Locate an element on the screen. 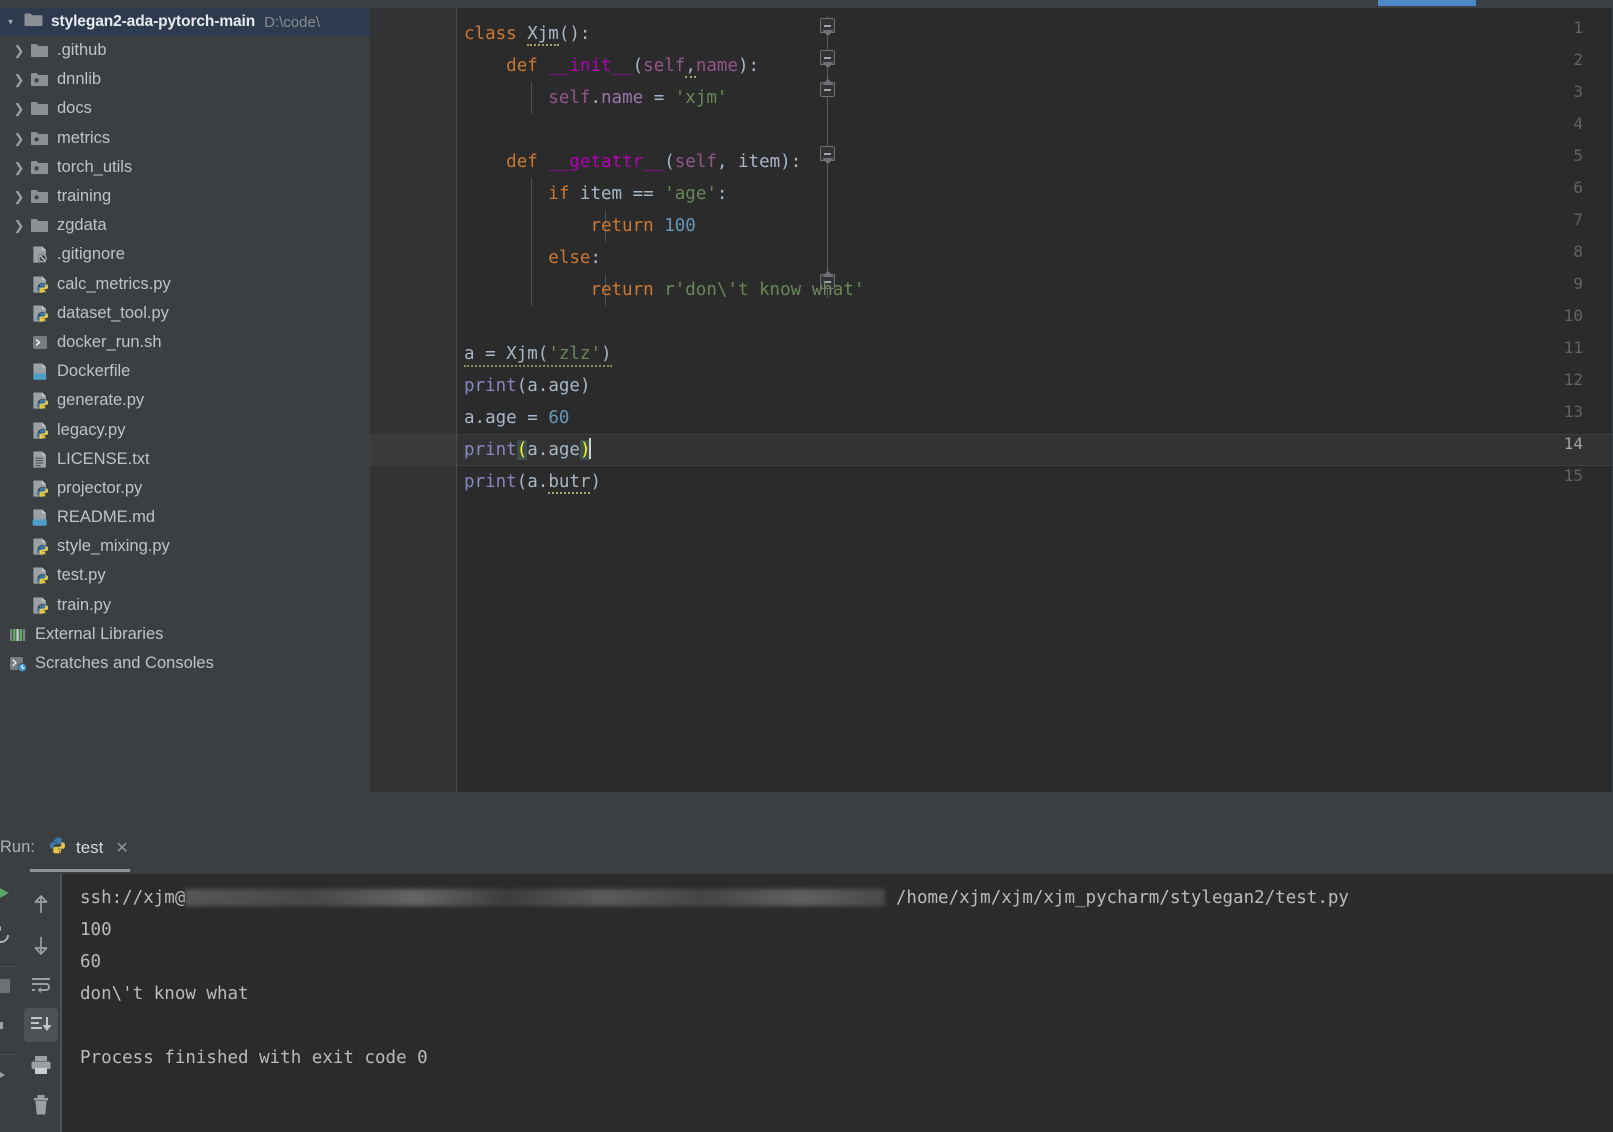 The height and width of the screenshot is (1132, 1613). tree-item-readme-md: README.md is located at coordinates (185, 517).